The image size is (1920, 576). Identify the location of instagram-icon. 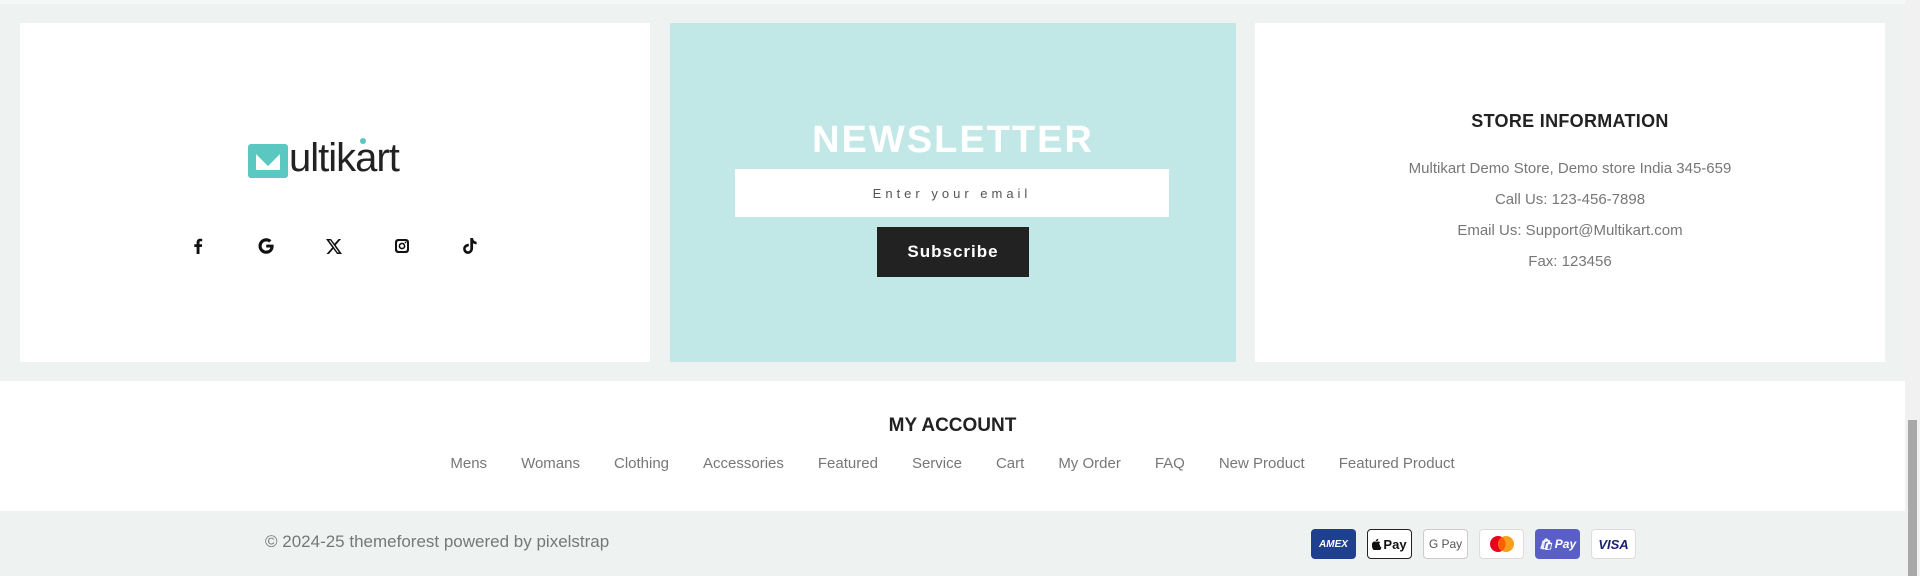
(402, 246).